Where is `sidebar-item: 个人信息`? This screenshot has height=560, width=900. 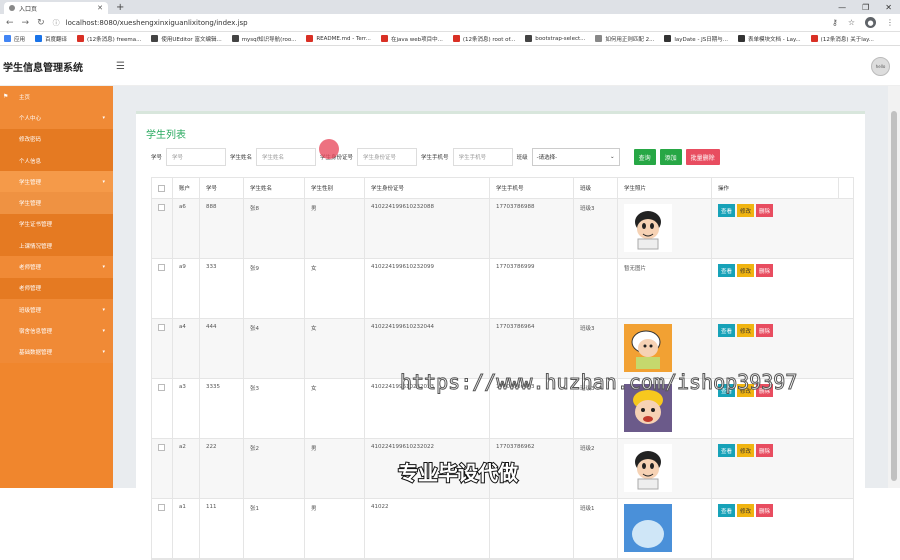
sidebar-item: 个人信息 is located at coordinates (56, 160).